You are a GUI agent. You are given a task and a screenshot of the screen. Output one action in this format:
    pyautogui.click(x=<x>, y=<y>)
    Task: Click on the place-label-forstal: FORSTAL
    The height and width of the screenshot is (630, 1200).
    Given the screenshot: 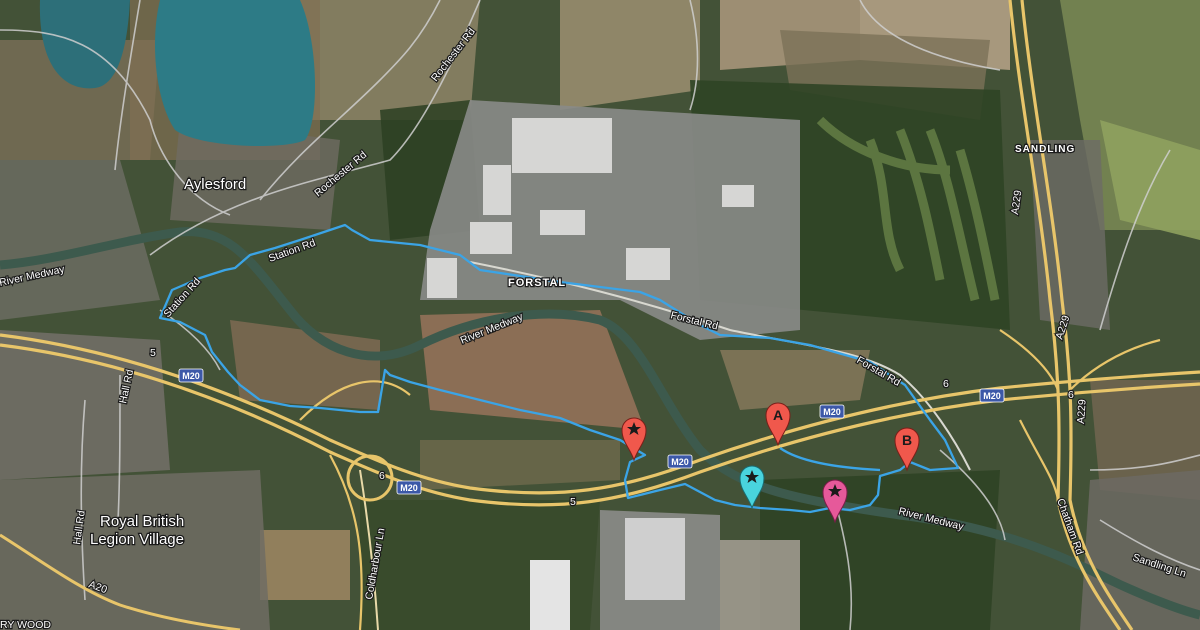 What is the action you would take?
    pyautogui.click(x=537, y=283)
    